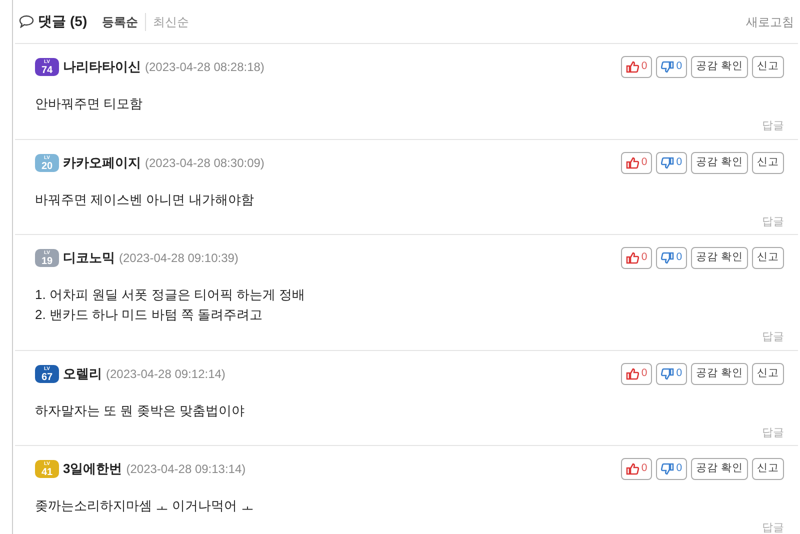  Describe the element at coordinates (79, 21) in the screenshot. I see `comment-count: (5)` at that location.